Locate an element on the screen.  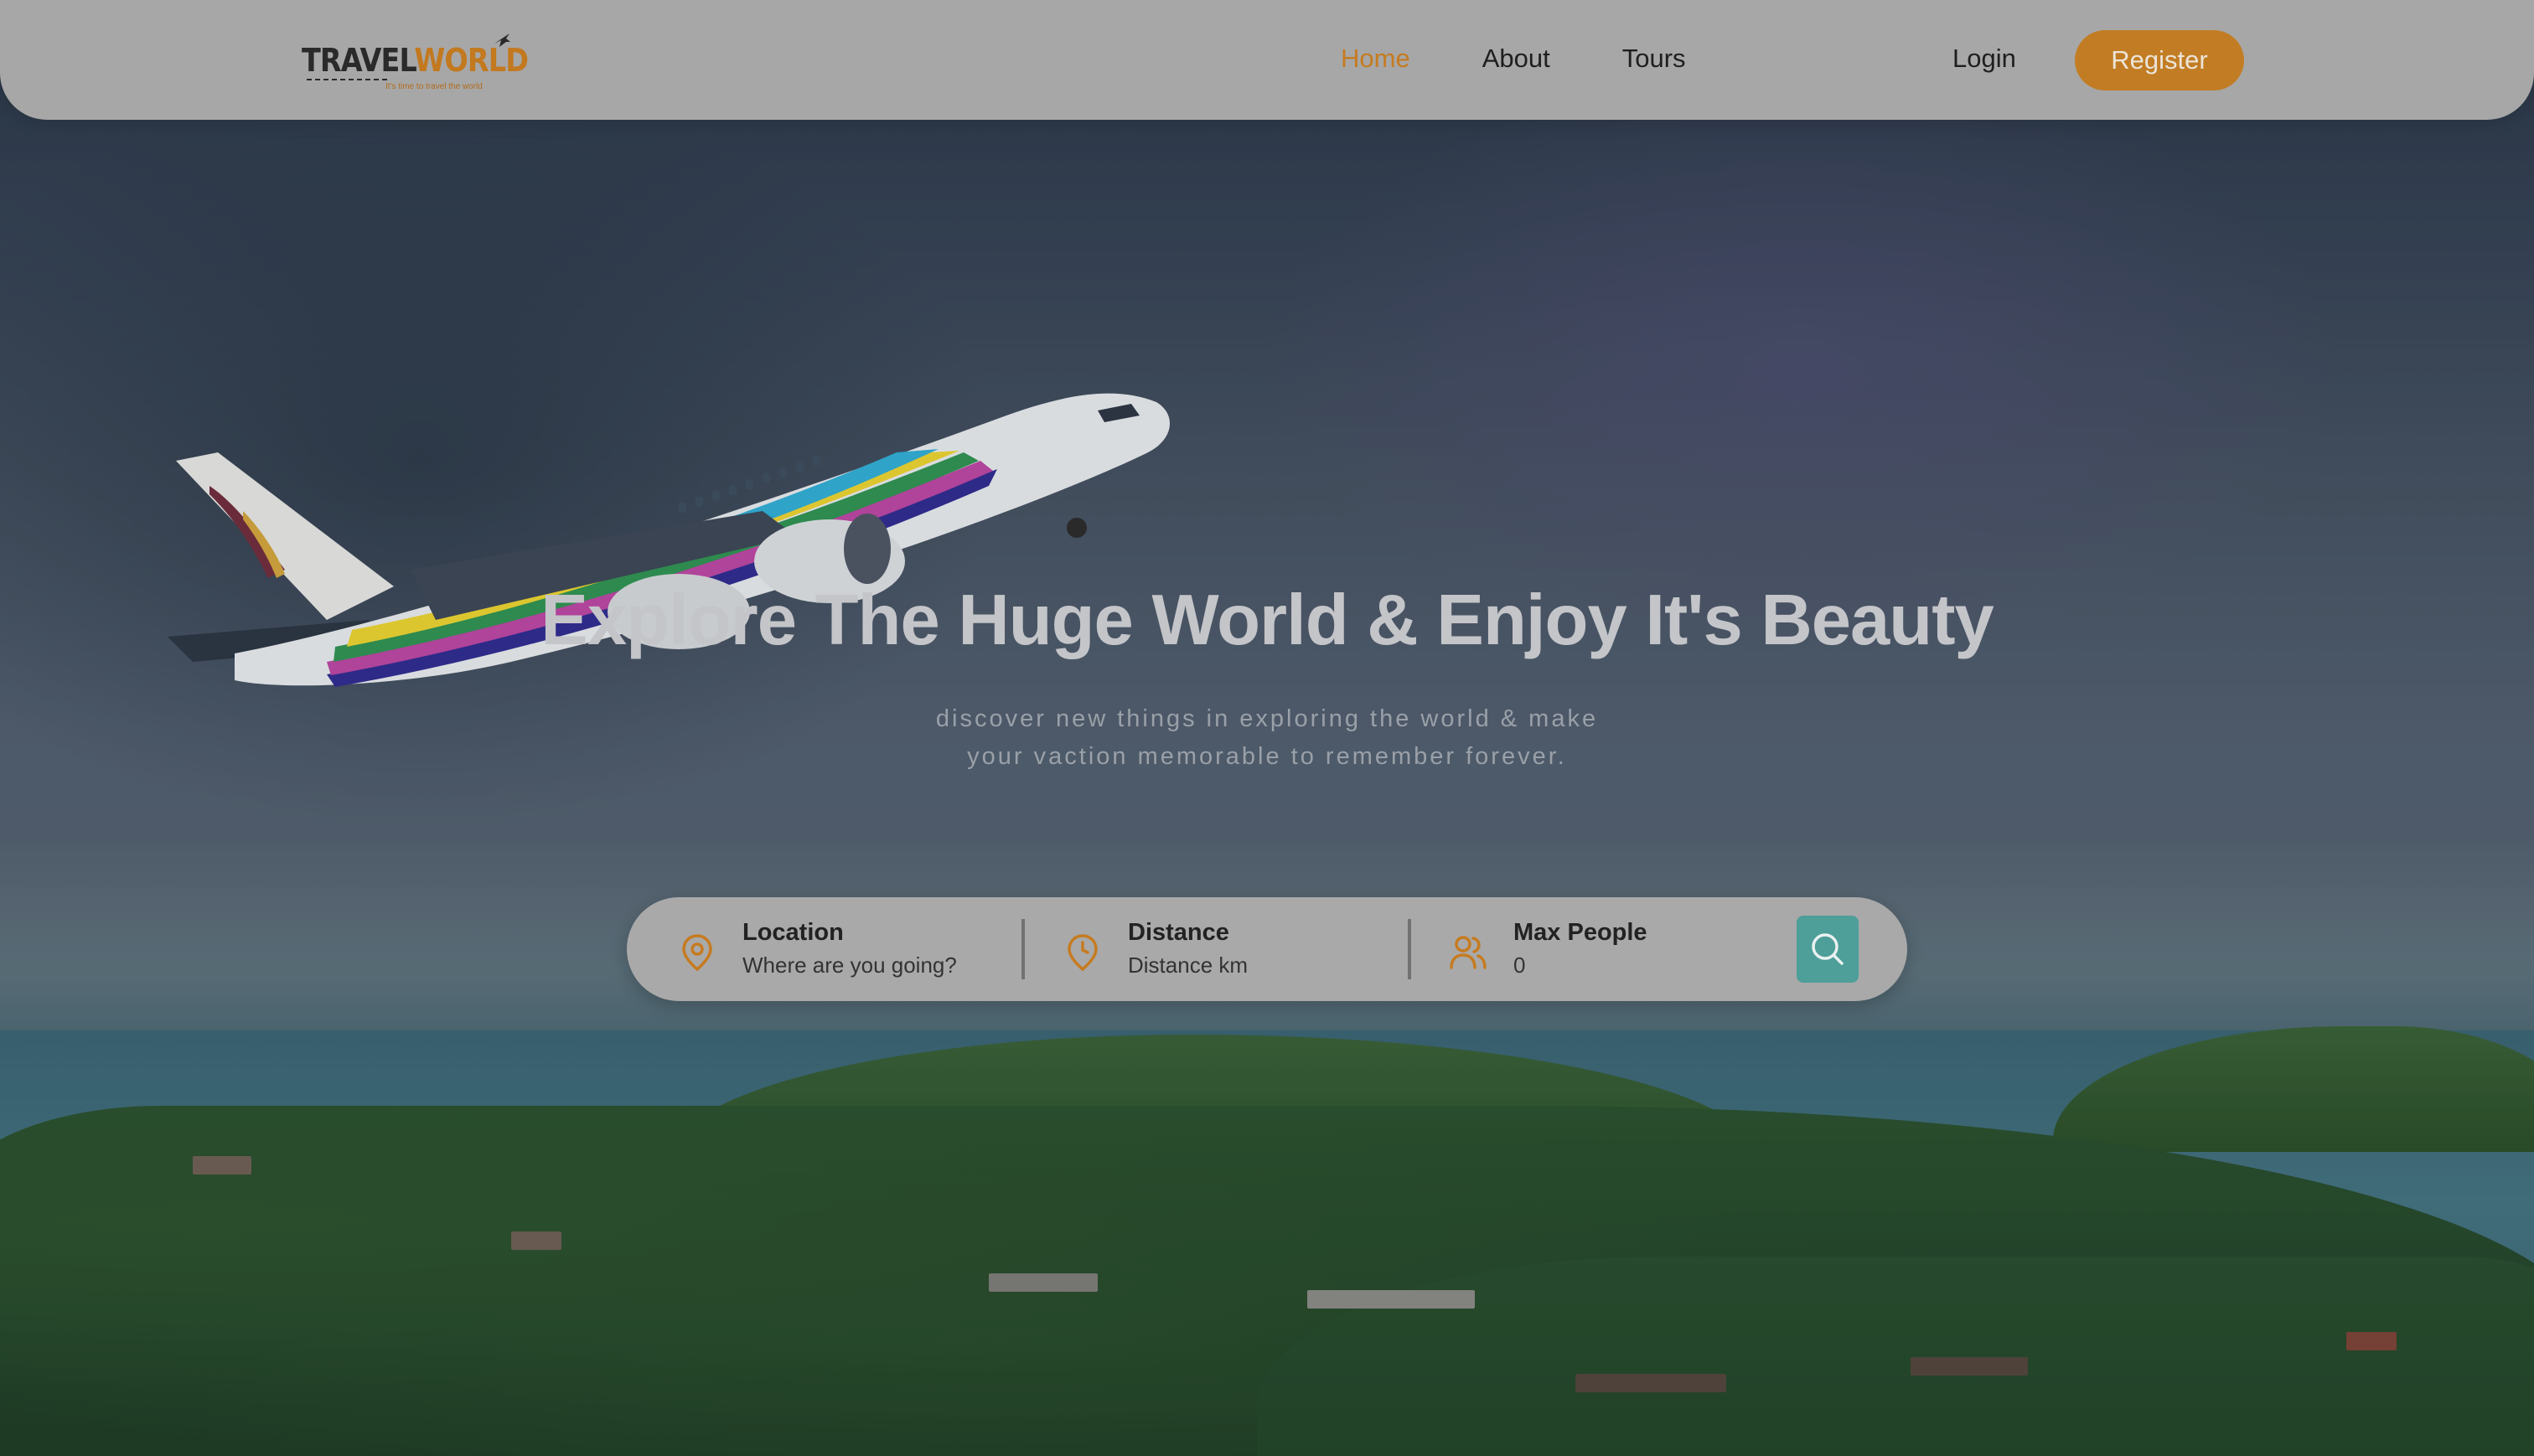
max-people-field: Max People 0 is located at coordinates (1599, 951).